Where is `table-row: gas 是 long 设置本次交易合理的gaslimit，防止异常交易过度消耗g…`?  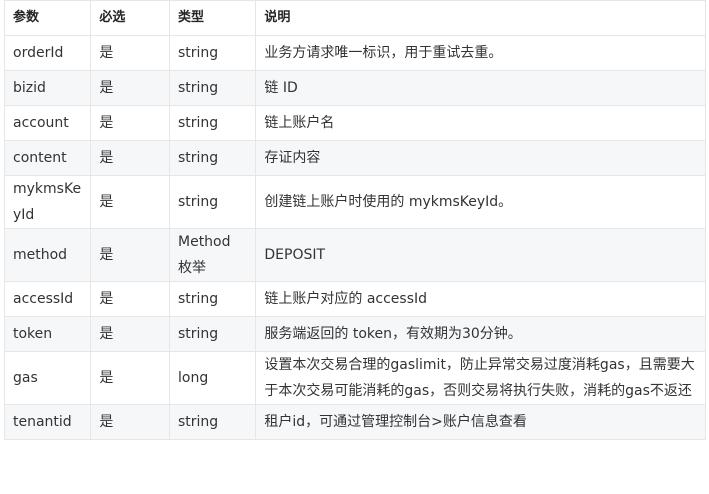
table-row: gas 是 long 设置本次交易合理的gaslimit，防止异常交易过度消耗g… is located at coordinates (354, 378).